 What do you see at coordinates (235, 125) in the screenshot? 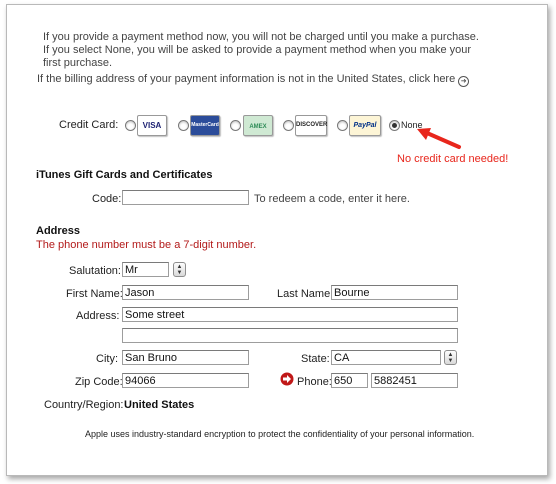
I see `radio-amex` at bounding box center [235, 125].